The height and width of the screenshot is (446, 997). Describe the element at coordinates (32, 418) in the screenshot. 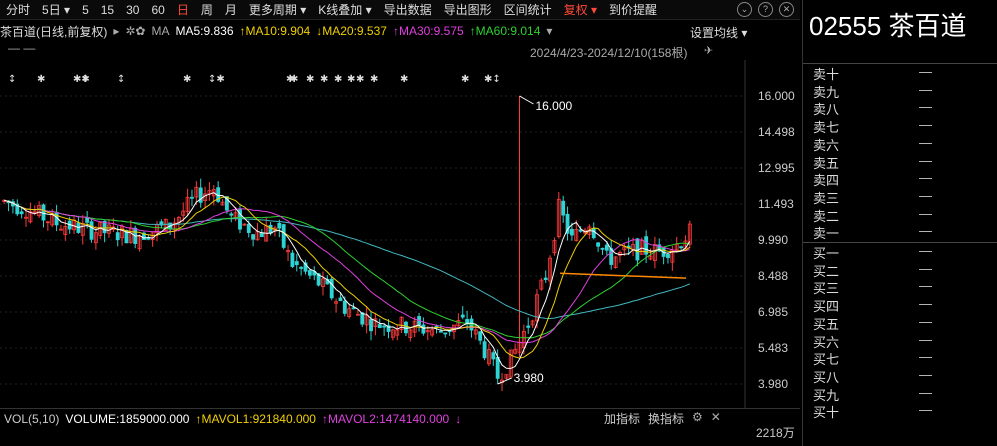

I see `vol-label: VOL(5,10)` at that location.